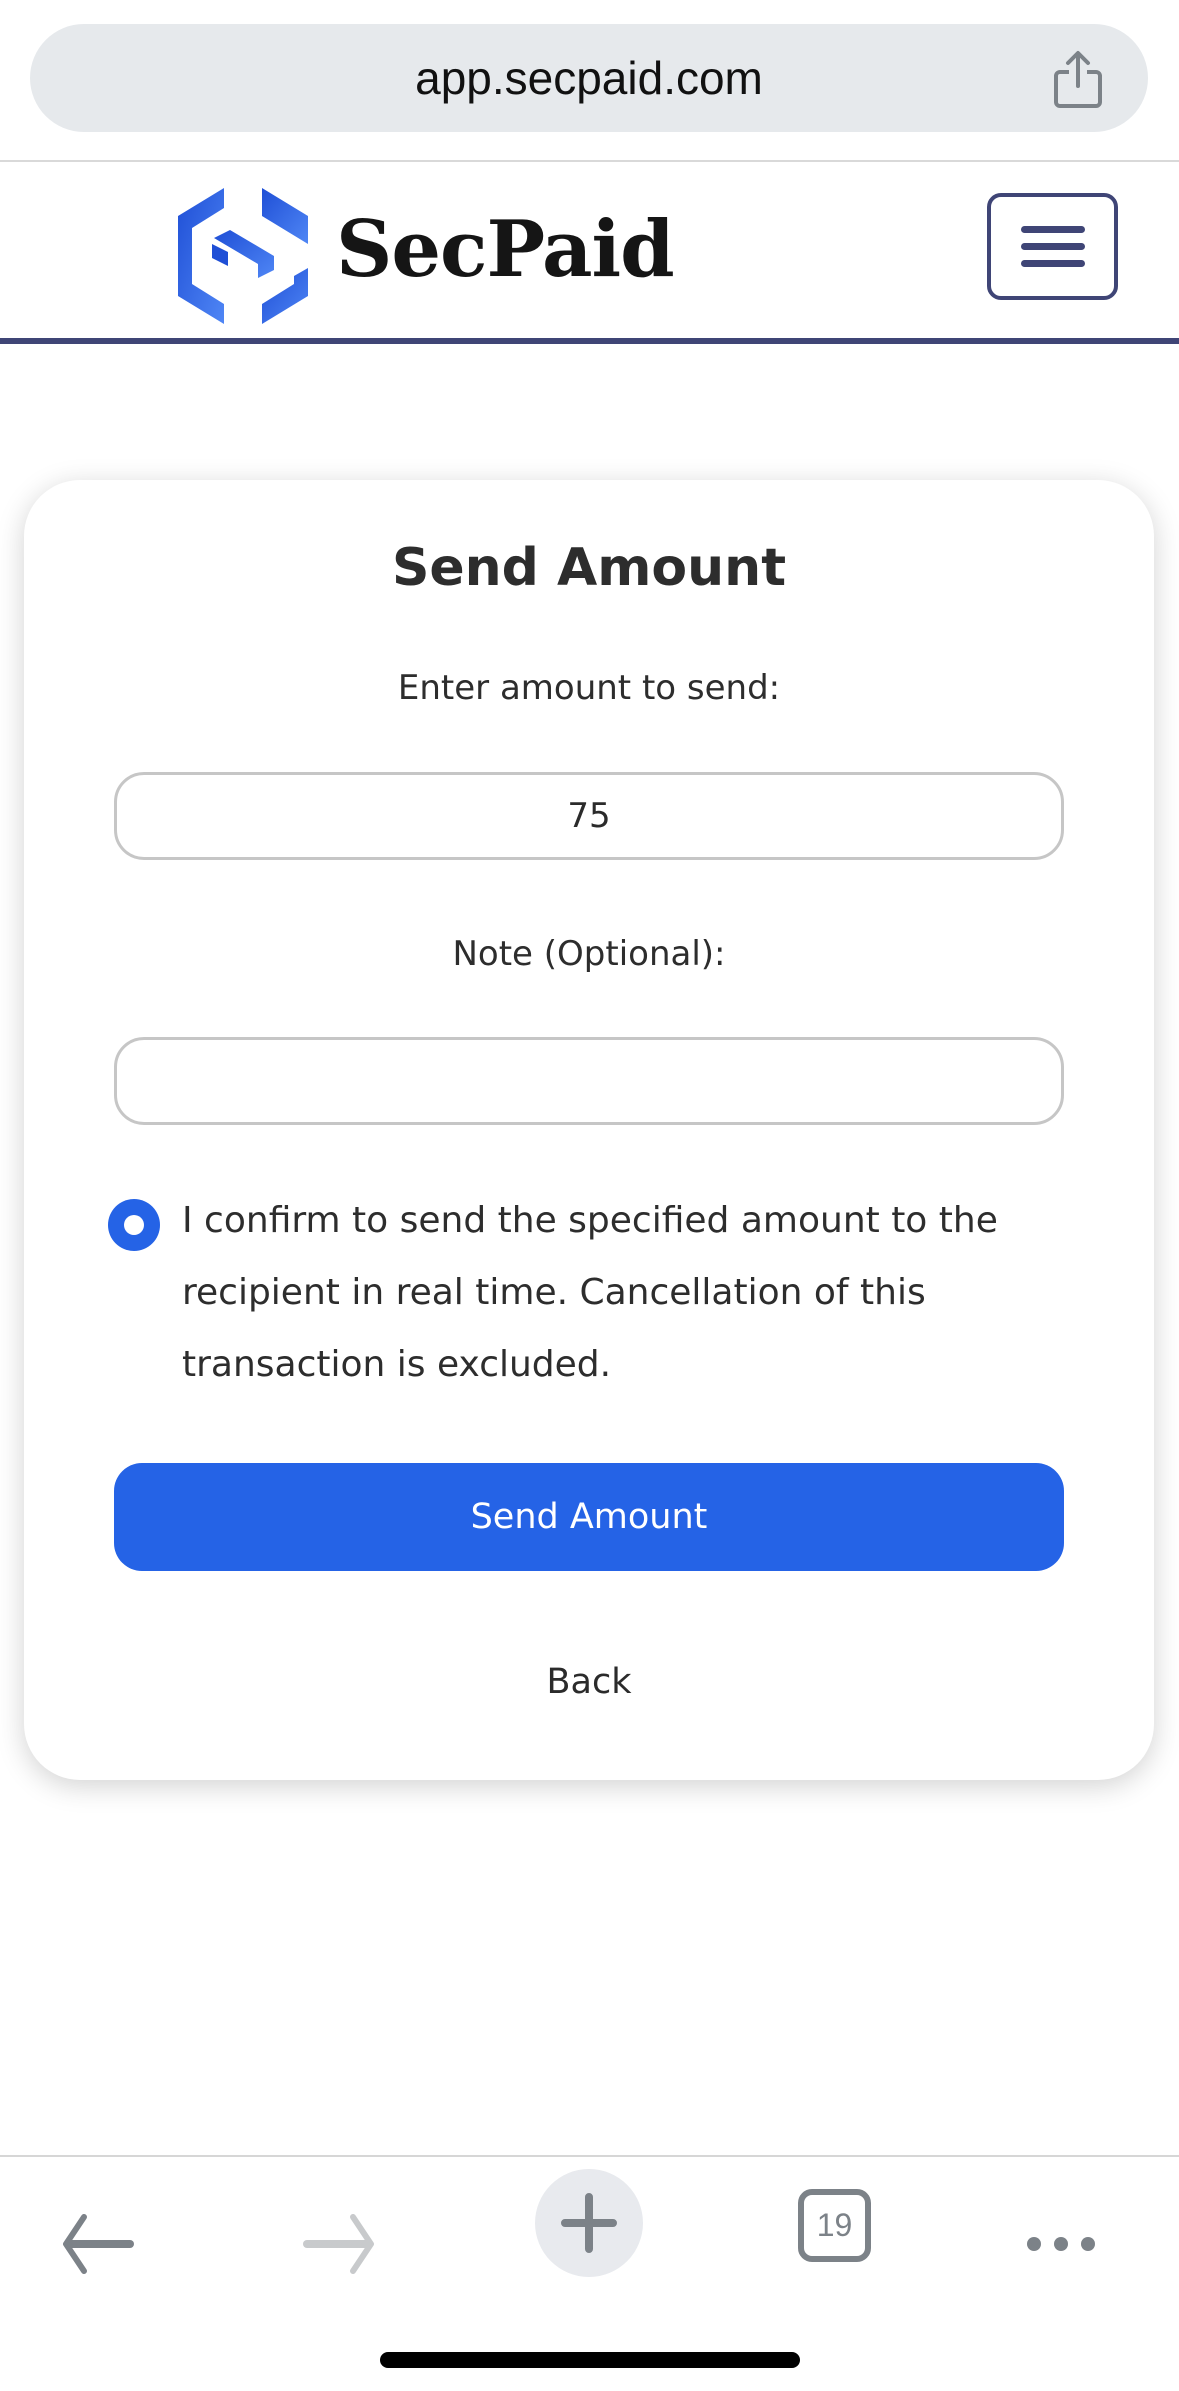  What do you see at coordinates (1061, 2232) in the screenshot?
I see `ellipsis-icon` at bounding box center [1061, 2232].